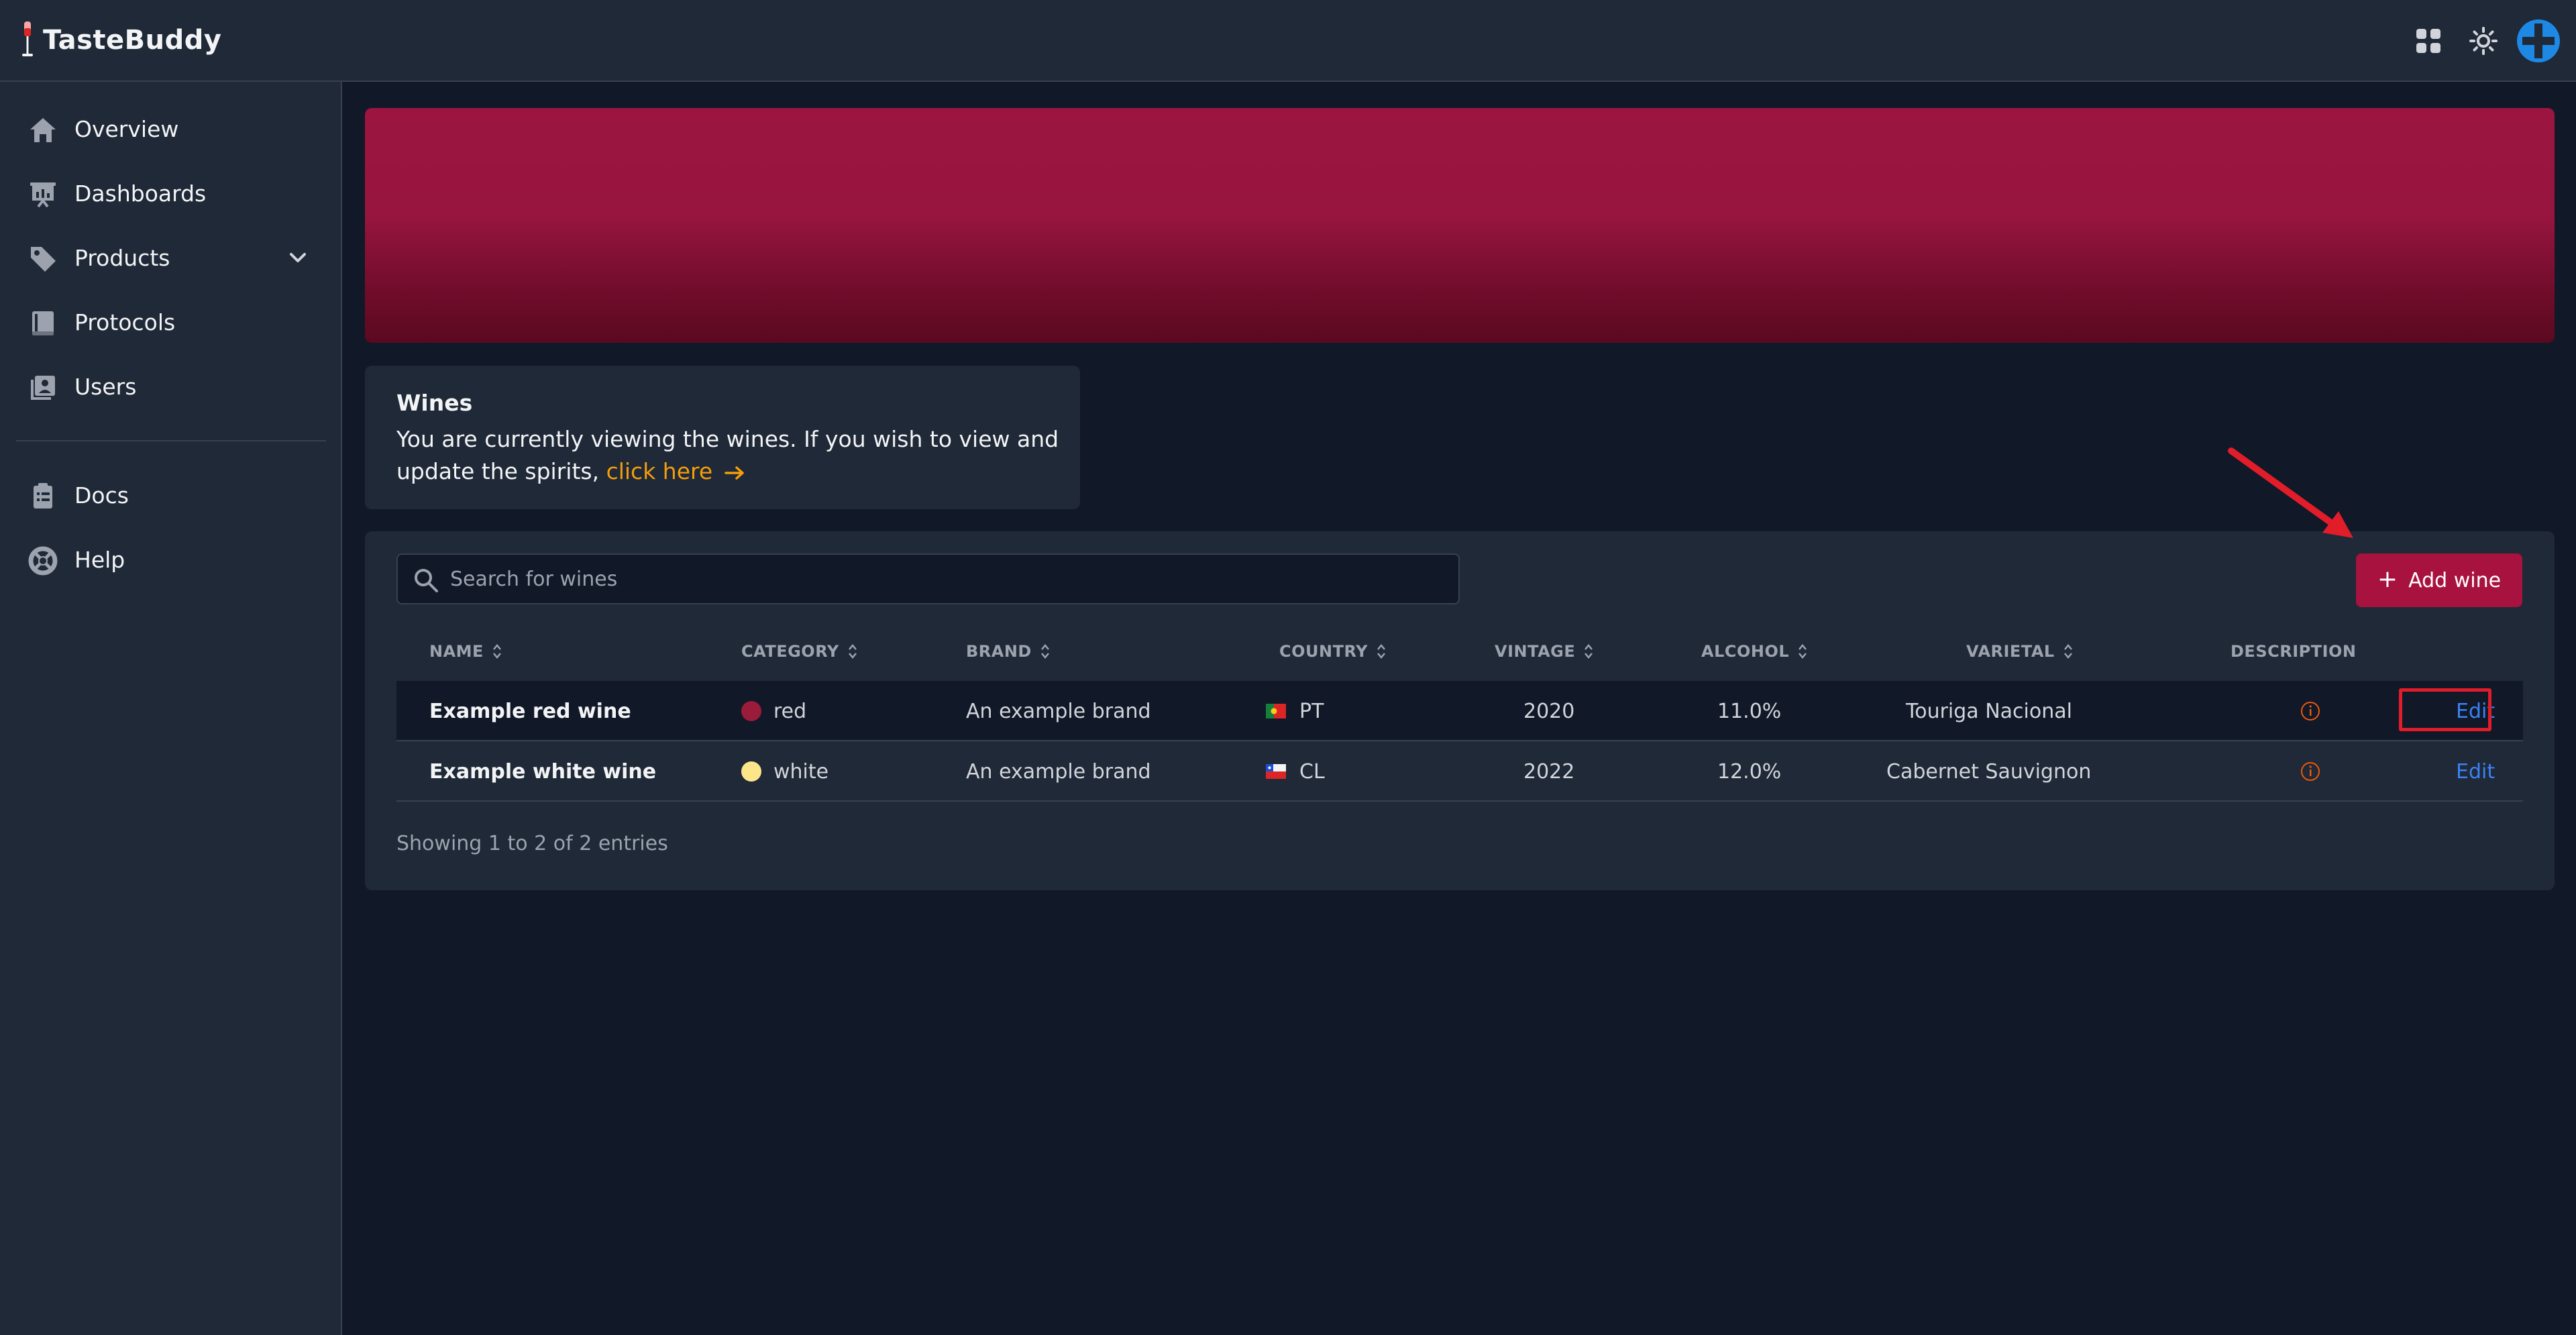 The width and height of the screenshot is (2576, 1335). I want to click on varietal-cell: Touriga Nacional, so click(1989, 711).